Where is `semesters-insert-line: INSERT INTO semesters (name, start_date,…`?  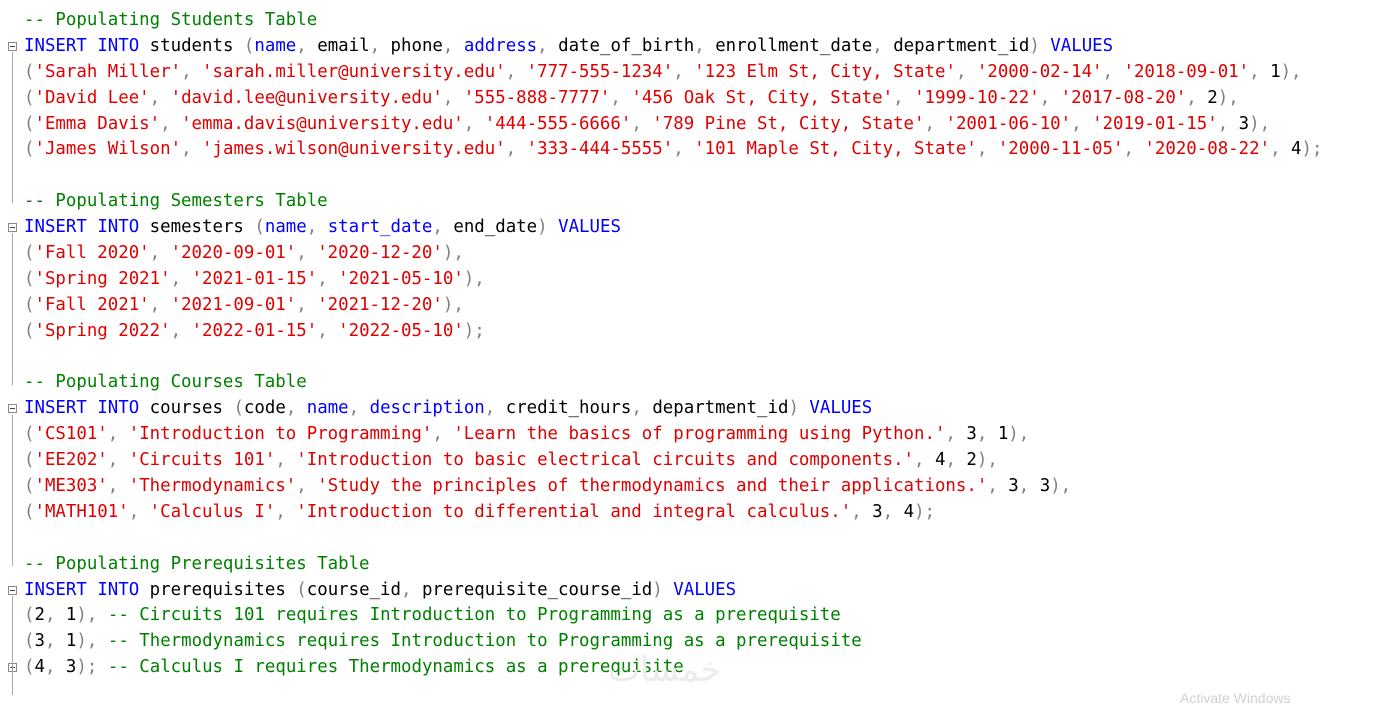 semesters-insert-line: INSERT INTO semesters (name, start_date,… is located at coordinates (694, 228).